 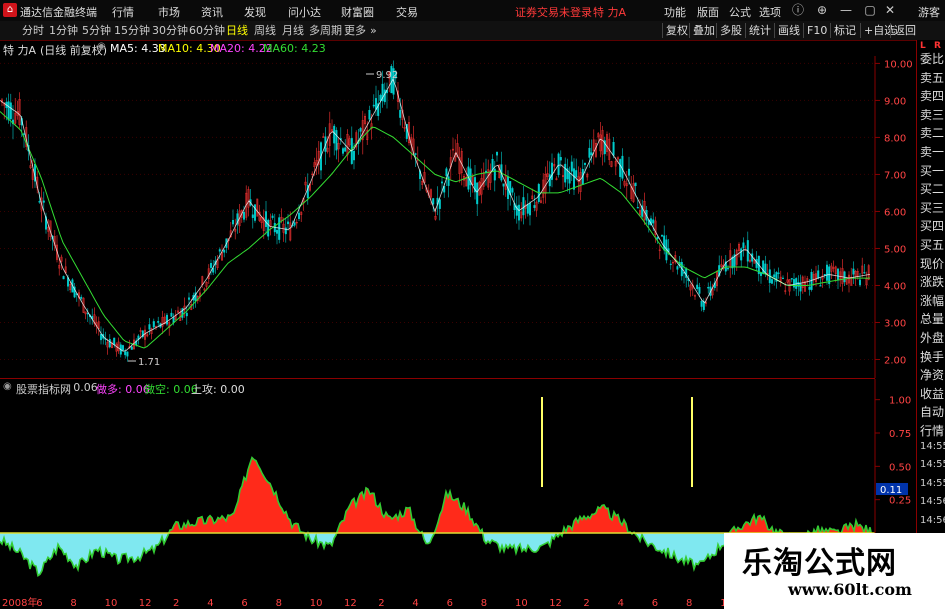 What do you see at coordinates (816, 30) in the screenshot?
I see `btn-f10: F10` at bounding box center [816, 30].